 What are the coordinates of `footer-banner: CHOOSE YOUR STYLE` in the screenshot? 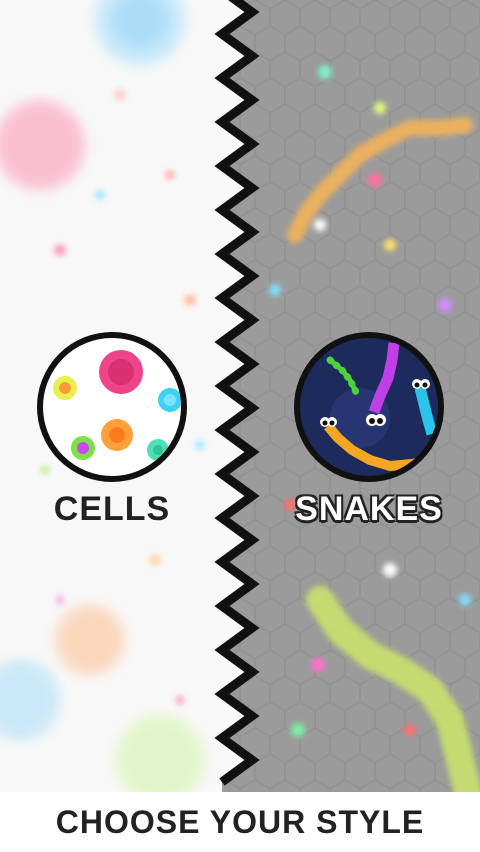 It's located at (240, 822).